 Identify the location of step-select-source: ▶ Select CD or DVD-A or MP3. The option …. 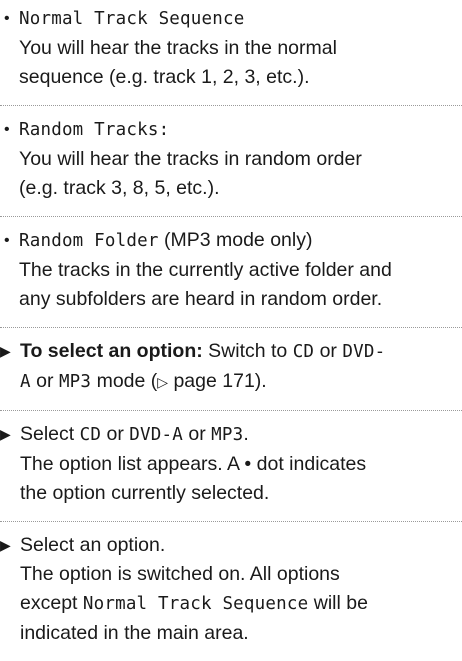
(231, 464).